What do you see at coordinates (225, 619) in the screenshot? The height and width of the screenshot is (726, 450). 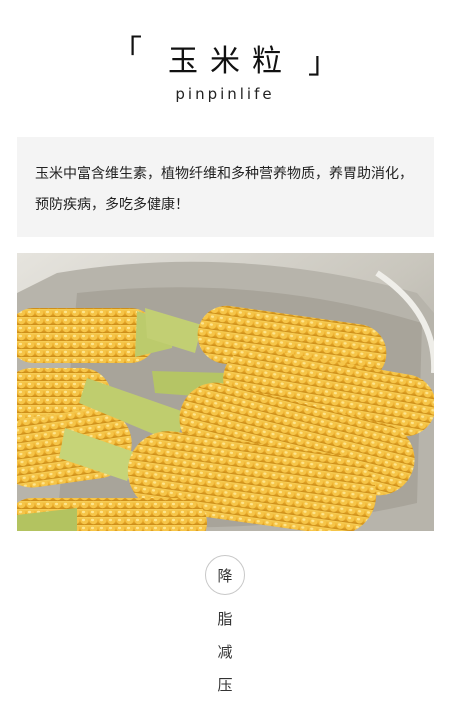 I see `tag-char: 脂` at bounding box center [225, 619].